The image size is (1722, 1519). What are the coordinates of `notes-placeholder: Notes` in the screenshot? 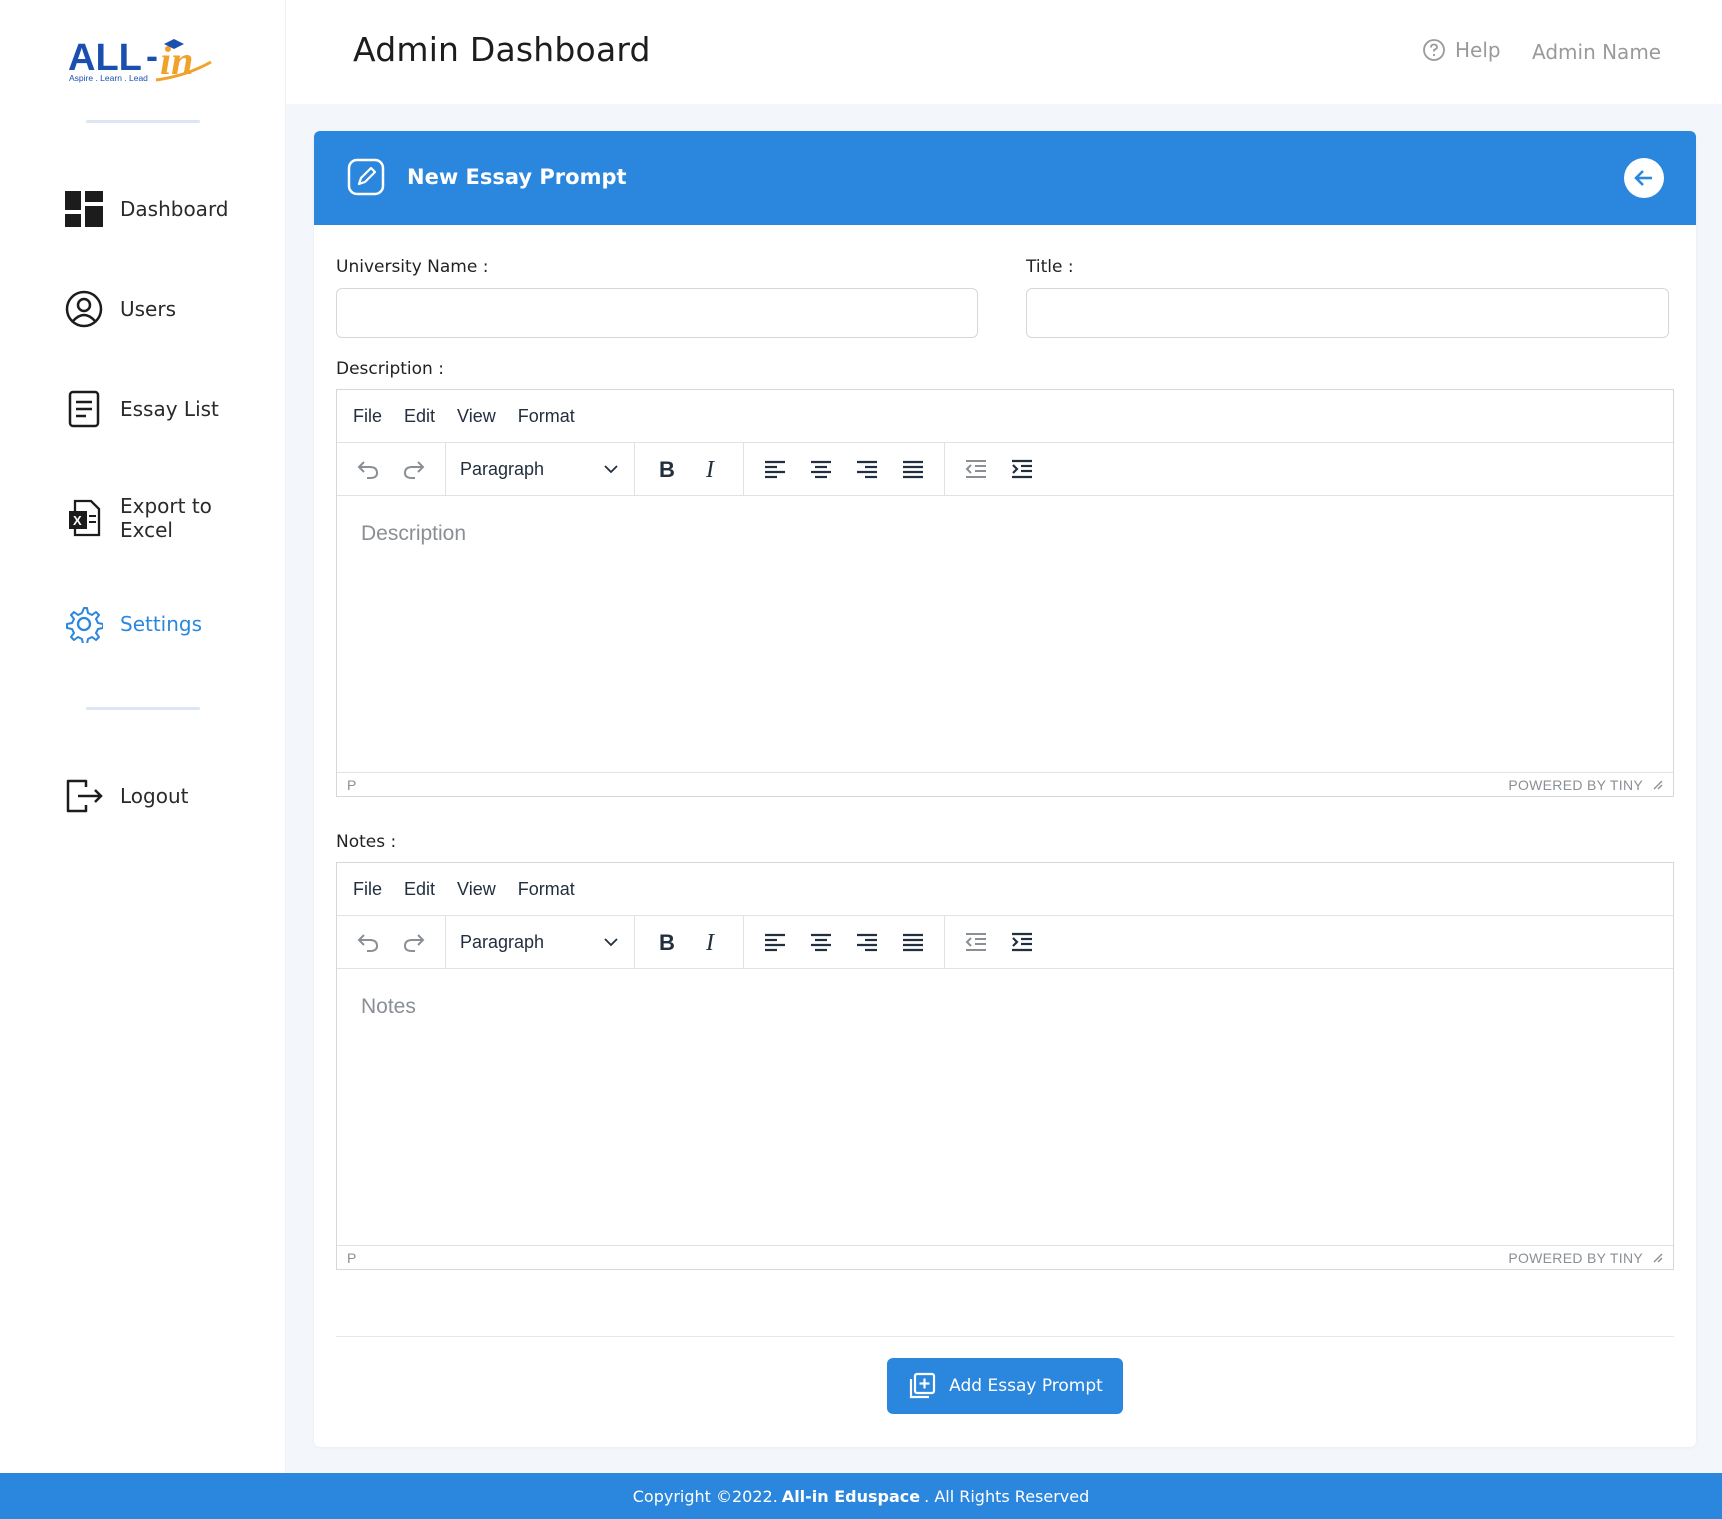 It's located at (388, 1006).